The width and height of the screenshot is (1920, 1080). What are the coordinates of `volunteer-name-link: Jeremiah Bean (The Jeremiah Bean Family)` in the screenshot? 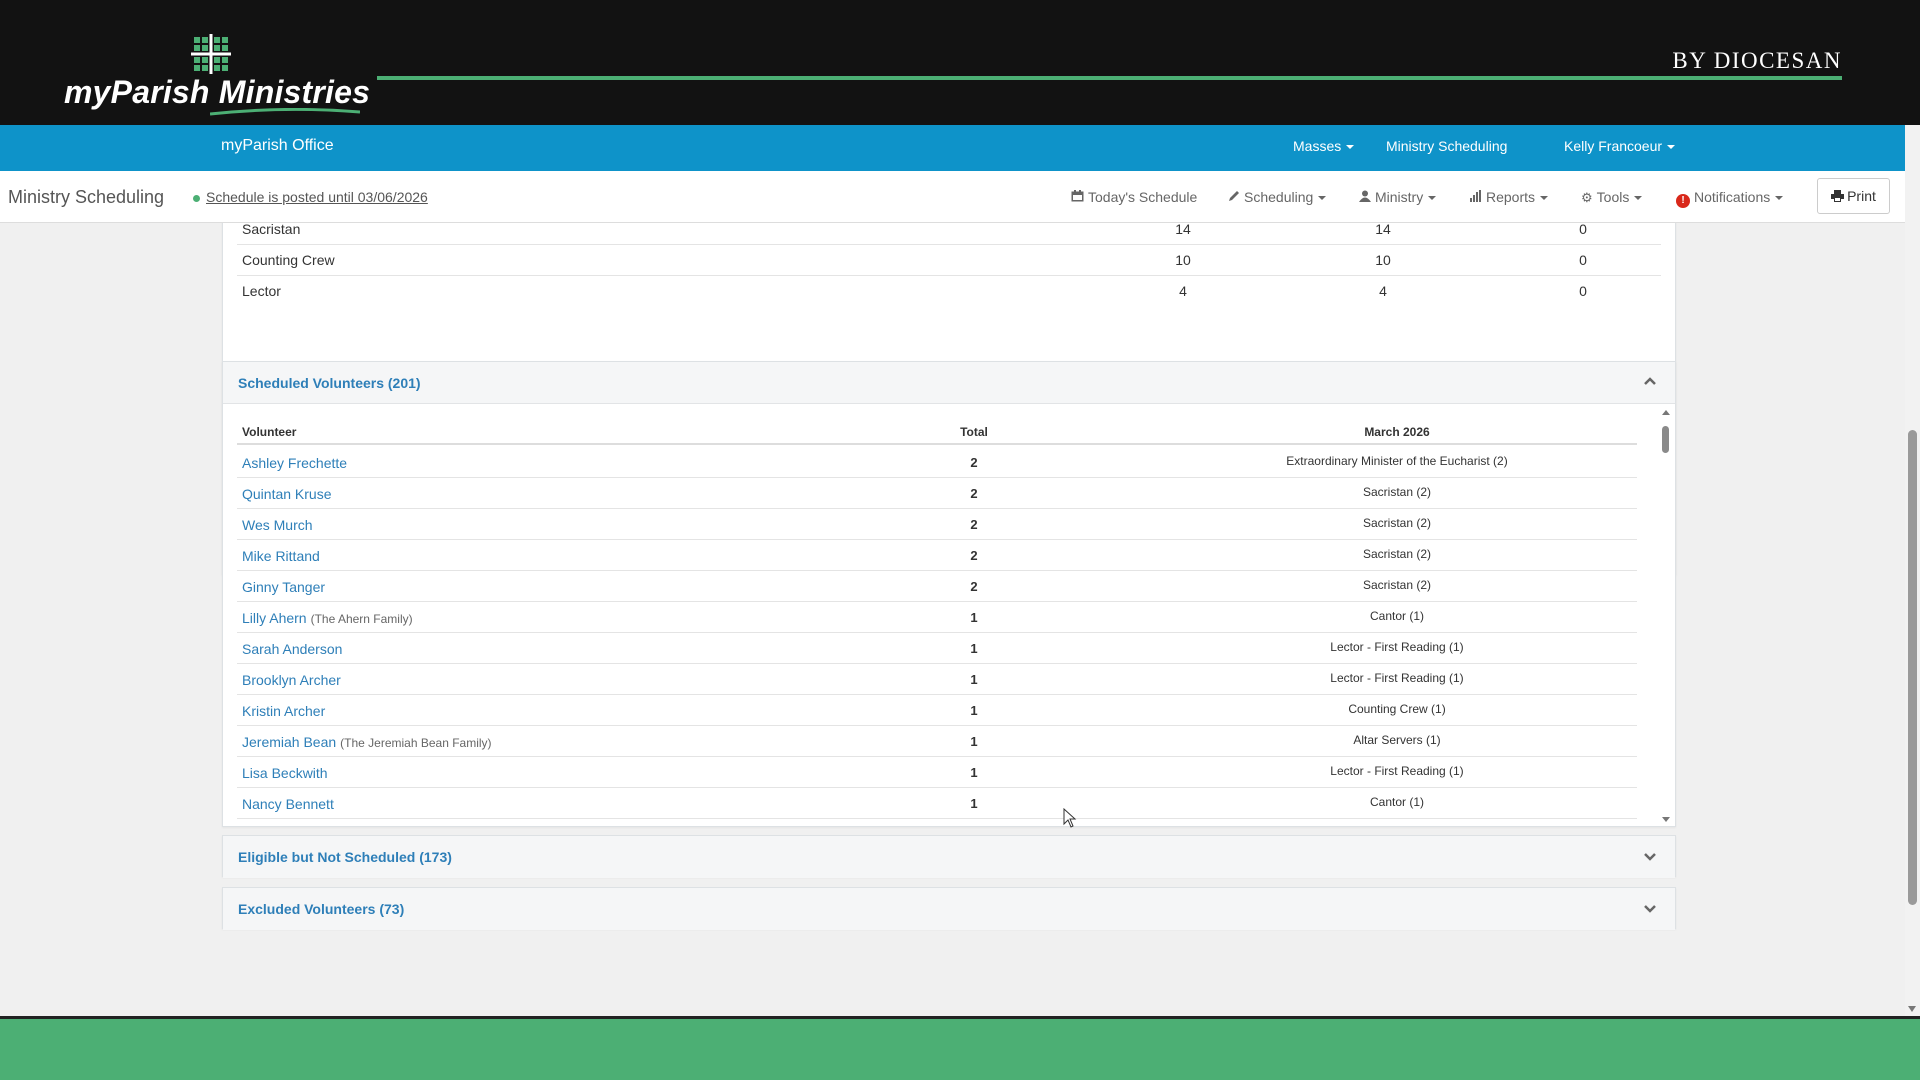 It's located at (367, 742).